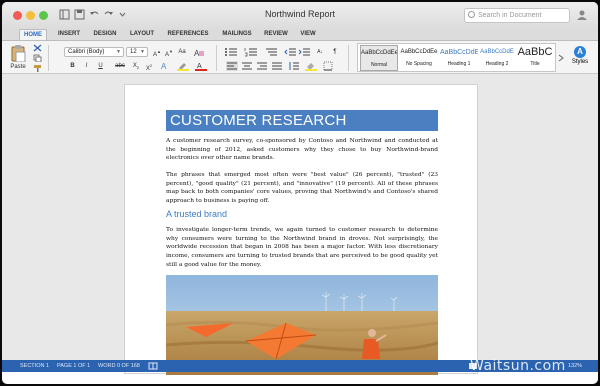 The width and height of the screenshot is (600, 386). What do you see at coordinates (302, 120) in the screenshot?
I see `document-heading: CUSTOMER RESEARCH` at bounding box center [302, 120].